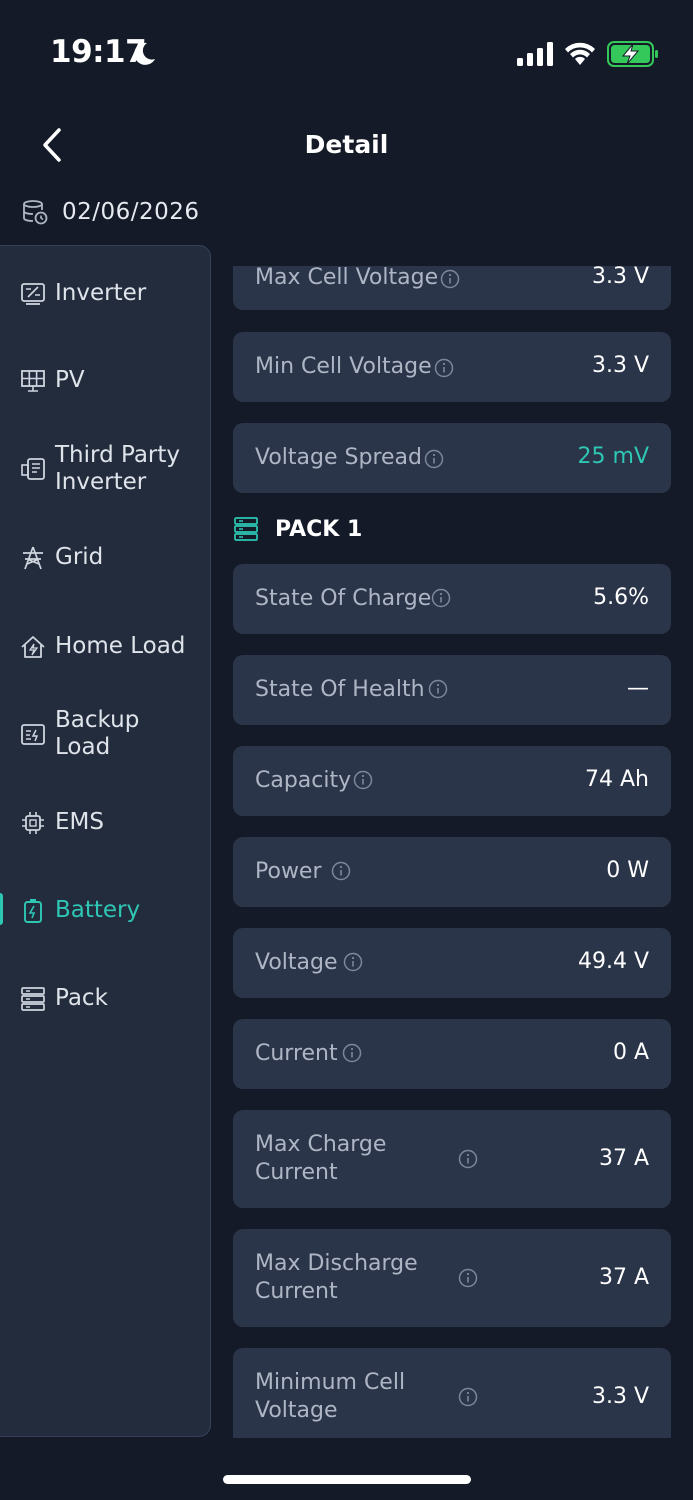 This screenshot has height=1500, width=693. I want to click on metric-label: Power, so click(288, 871).